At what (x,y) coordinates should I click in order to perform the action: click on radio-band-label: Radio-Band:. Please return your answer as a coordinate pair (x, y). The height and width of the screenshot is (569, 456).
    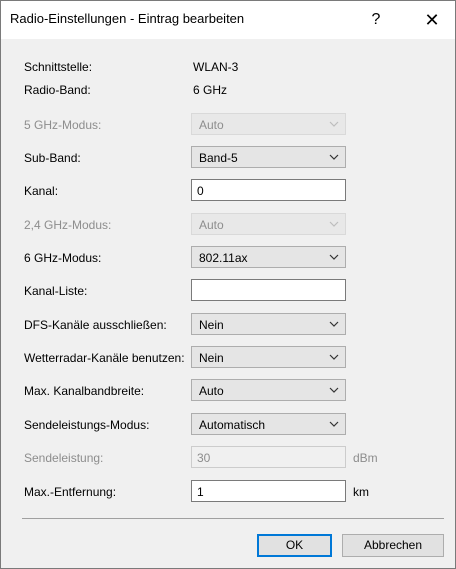
    Looking at the image, I should click on (57, 90).